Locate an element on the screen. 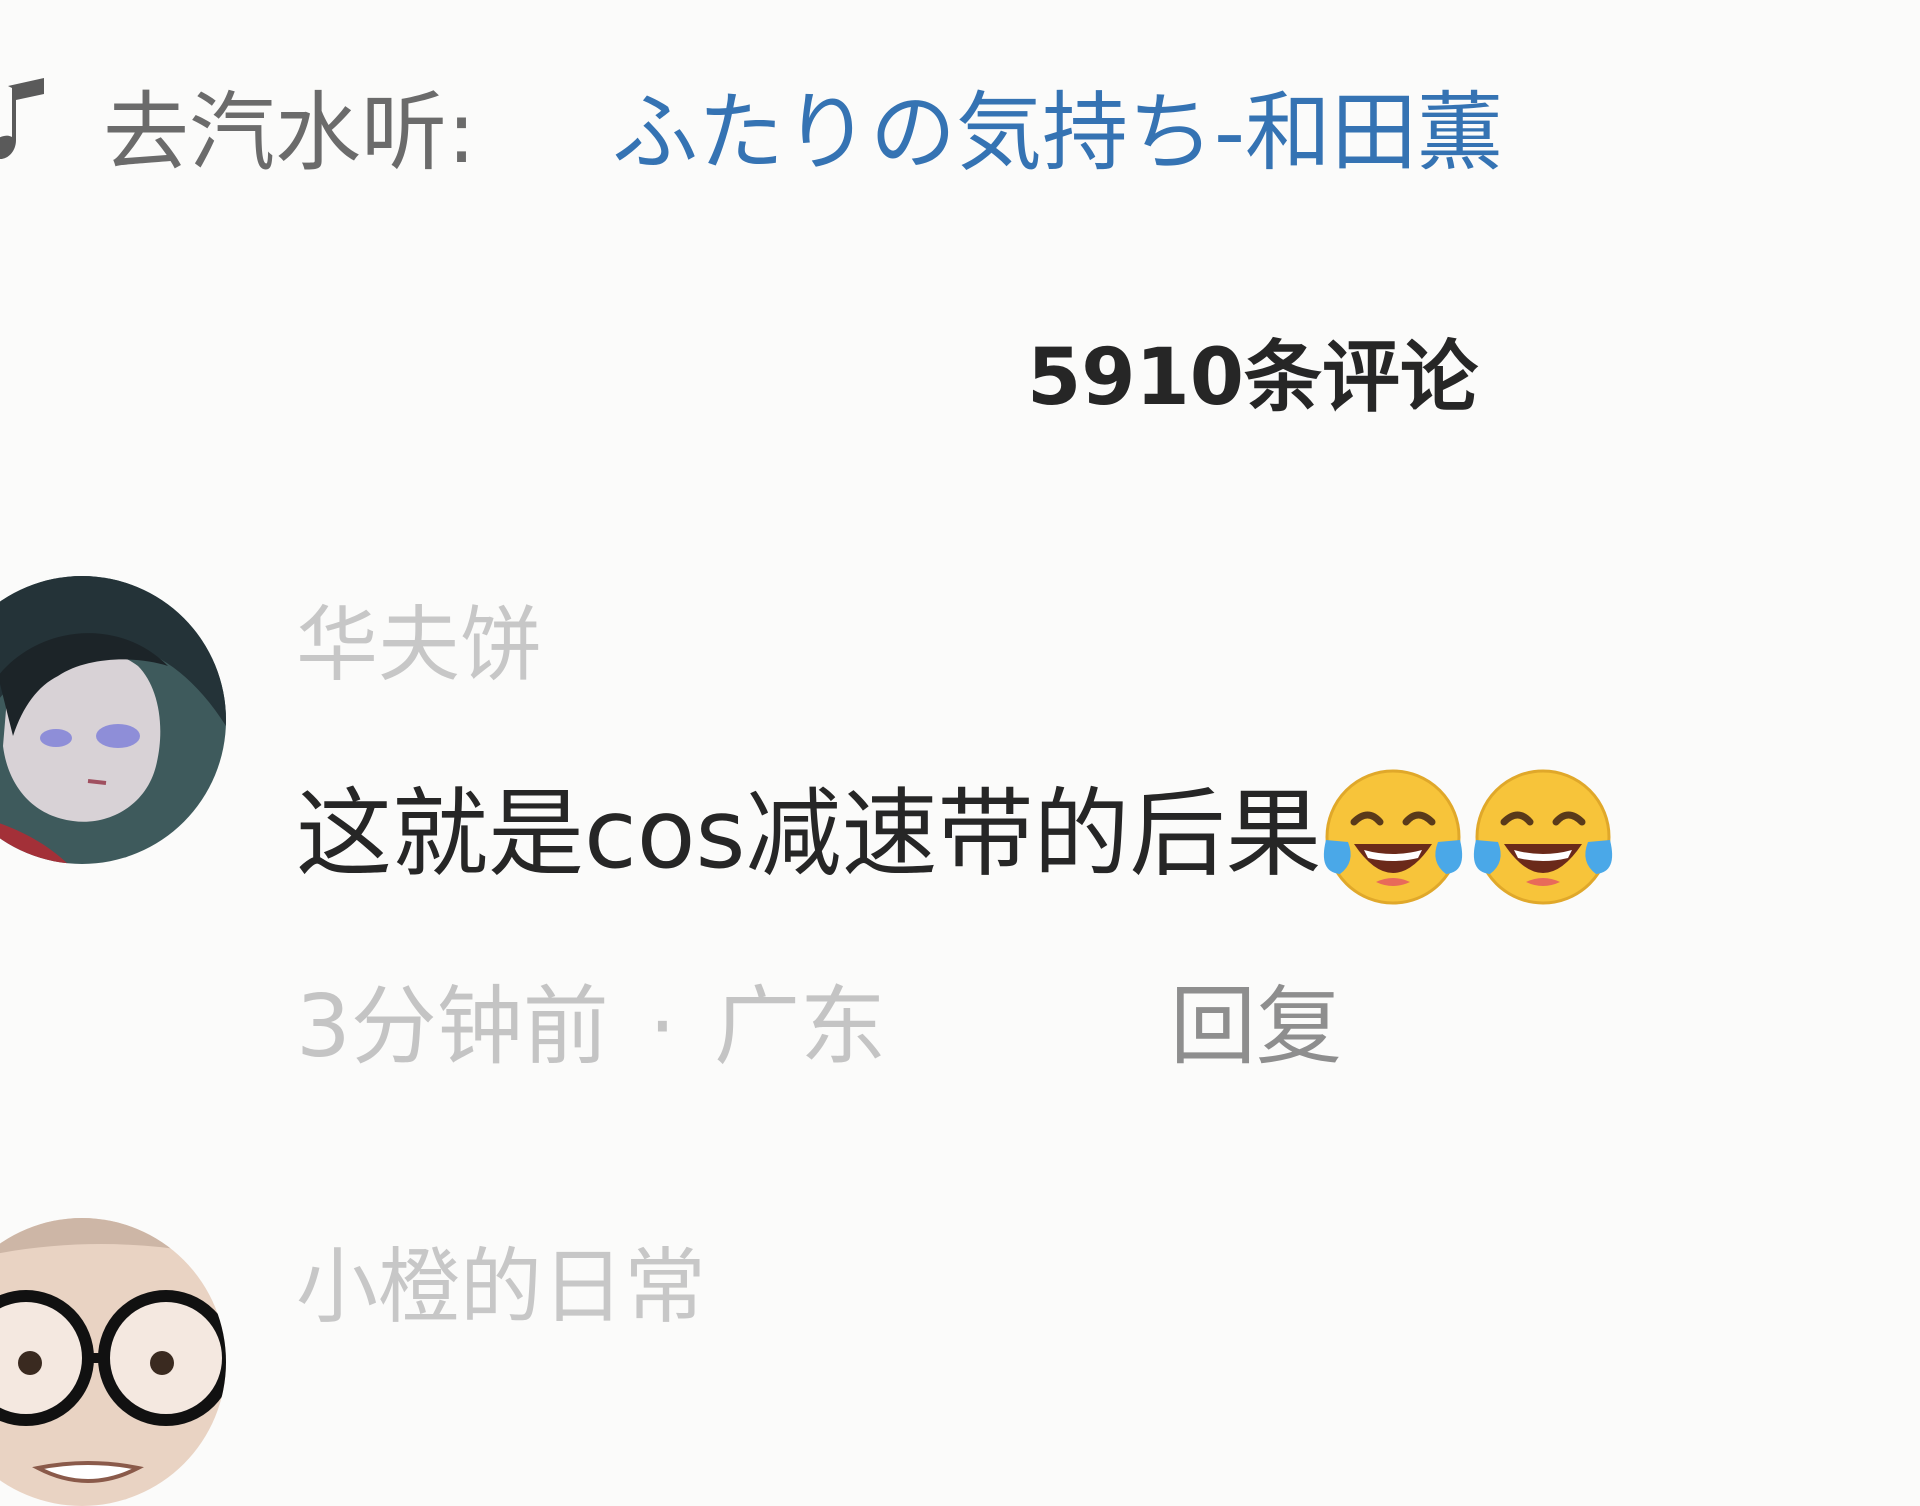  comment-text: 这就是cos减速带的后果 is located at coordinates (959, 837).